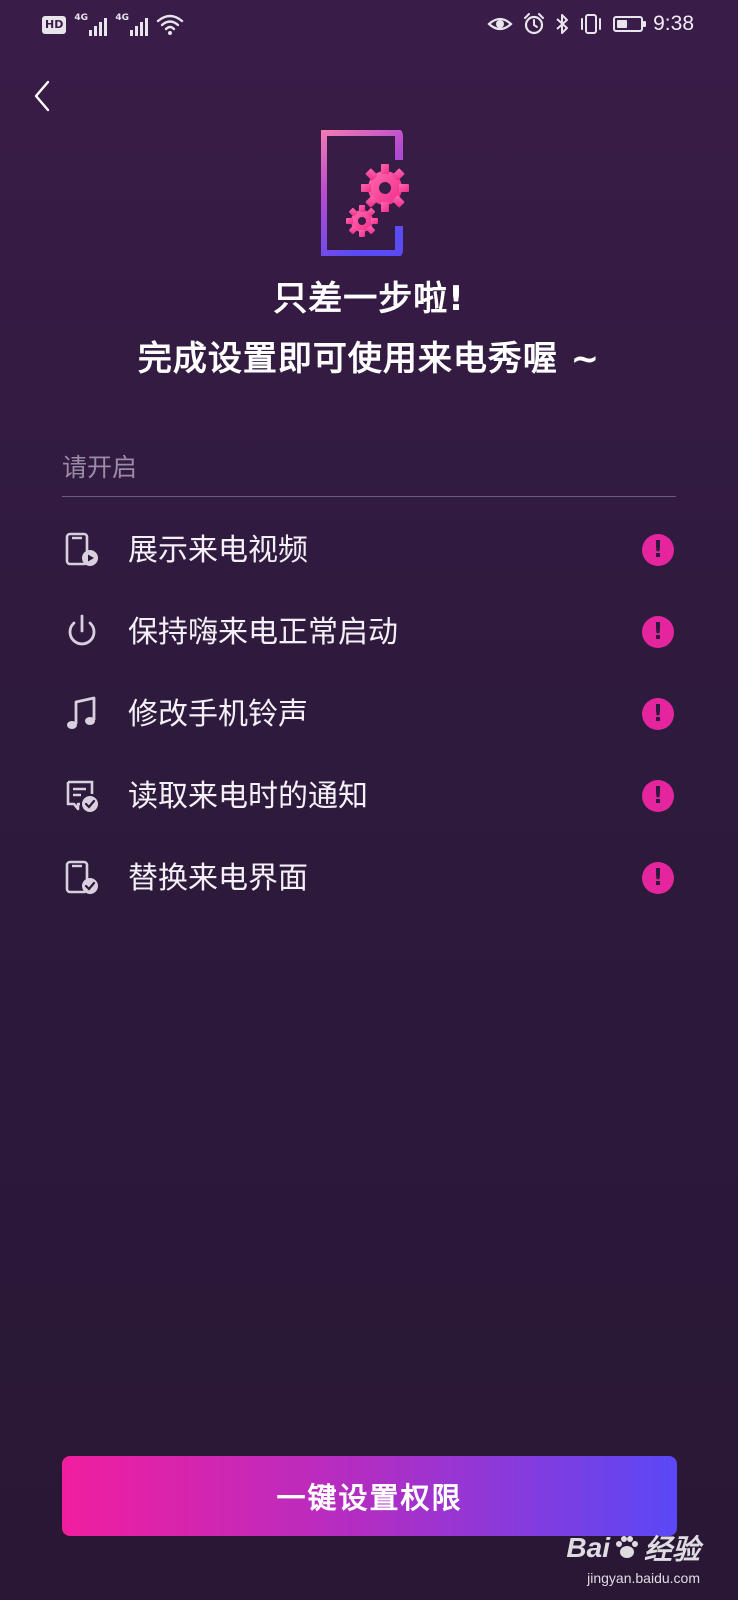 This screenshot has height=1600, width=738. What do you see at coordinates (81, 18) in the screenshot?
I see `sim1-network-label: 4G` at bounding box center [81, 18].